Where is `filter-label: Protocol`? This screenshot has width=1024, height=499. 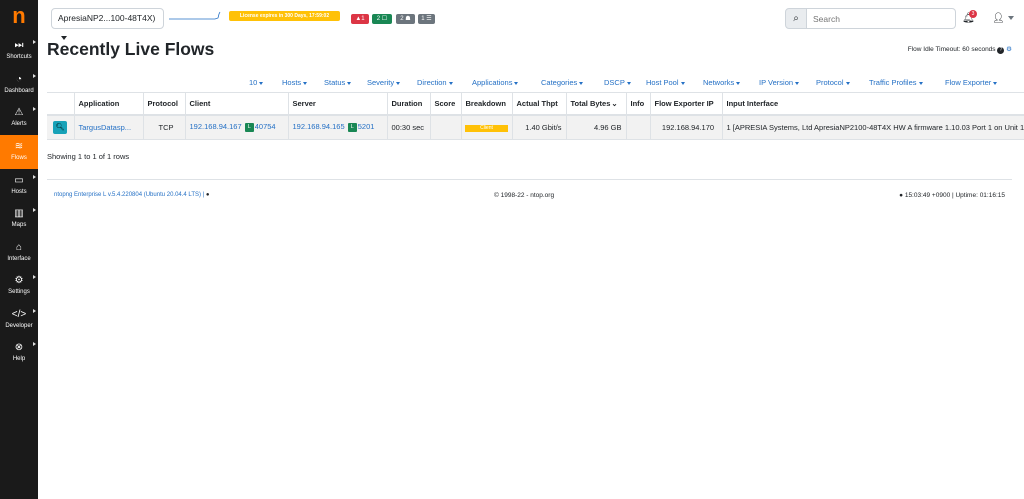
filter-label: Protocol is located at coordinates (830, 82).